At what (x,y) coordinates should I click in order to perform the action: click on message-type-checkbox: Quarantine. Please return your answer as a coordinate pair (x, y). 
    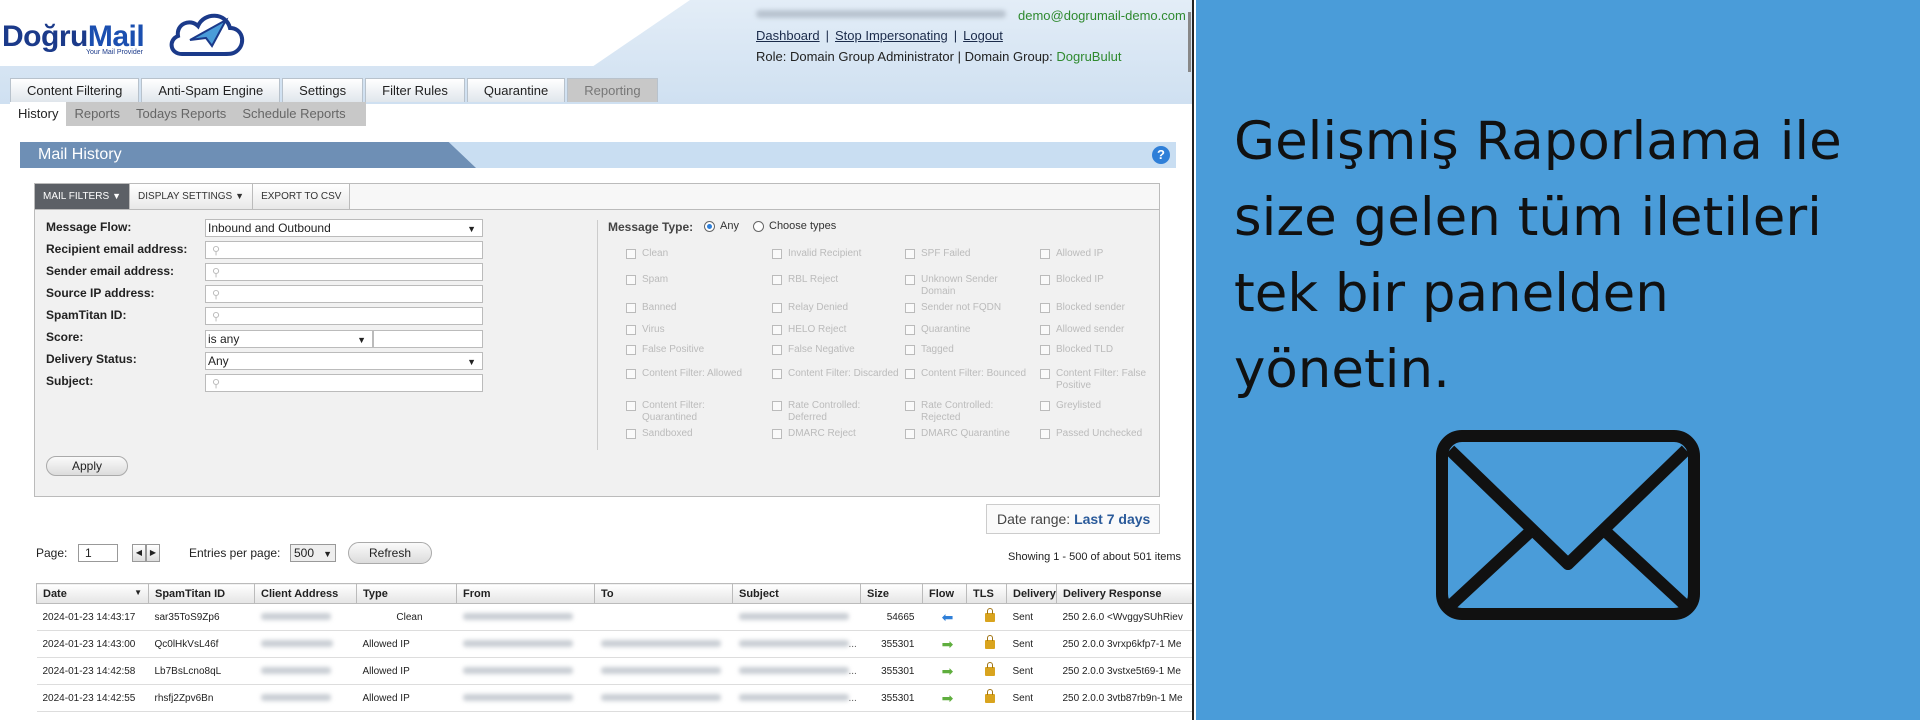
    Looking at the image, I should click on (969, 330).